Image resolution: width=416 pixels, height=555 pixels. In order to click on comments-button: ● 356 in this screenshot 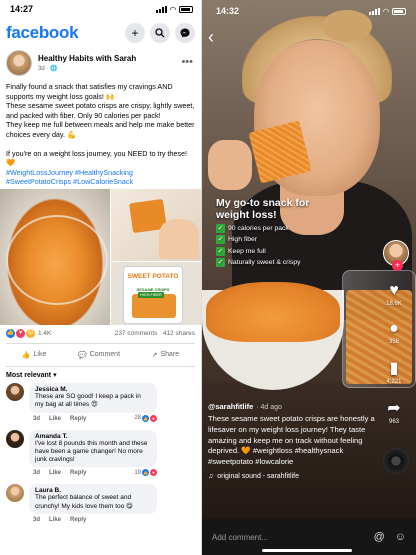, I will do `click(394, 332)`.